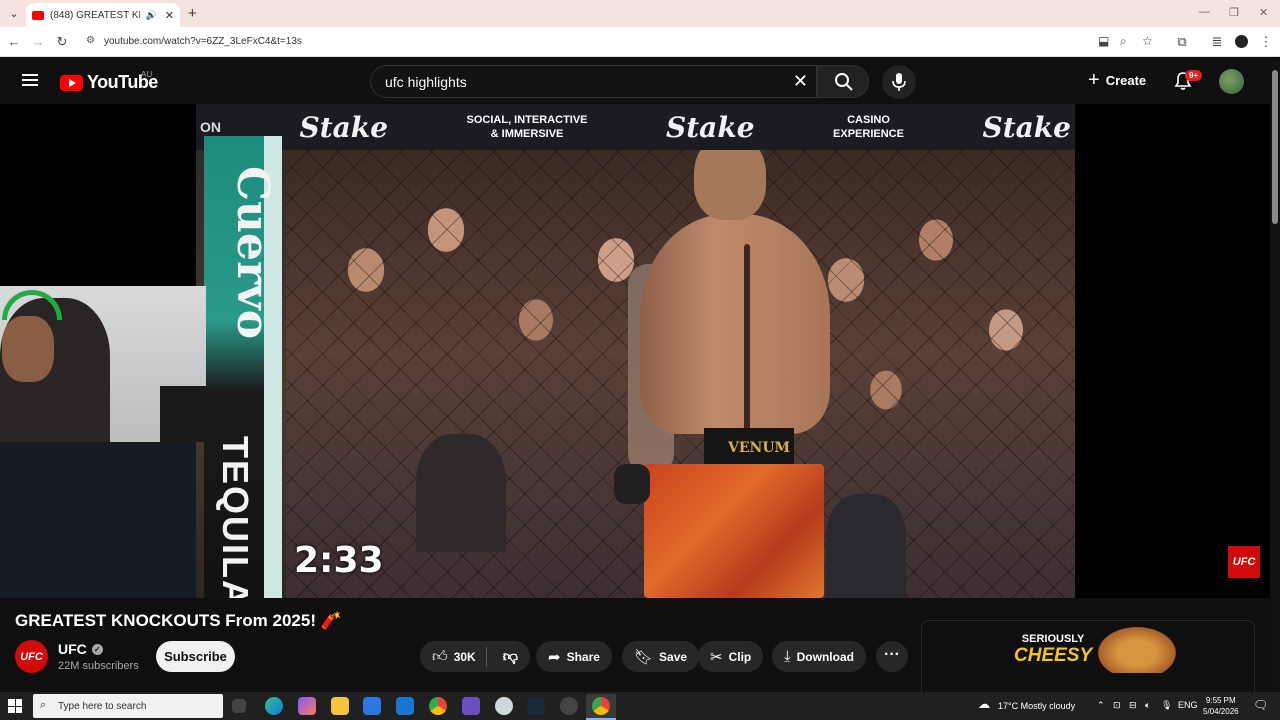  I want to click on photographer-figure, so click(461, 493).